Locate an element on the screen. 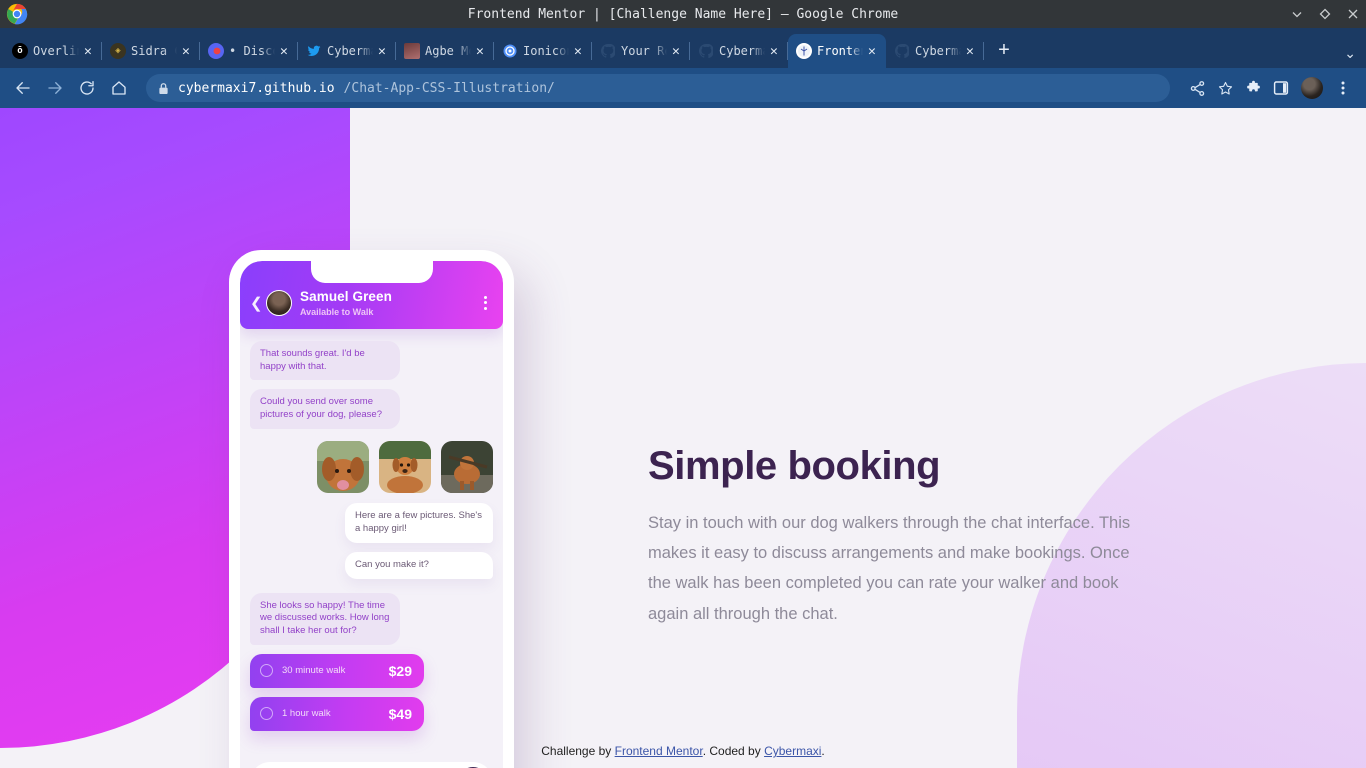 This screenshot has width=1366, height=768. home-button is located at coordinates (119, 88).